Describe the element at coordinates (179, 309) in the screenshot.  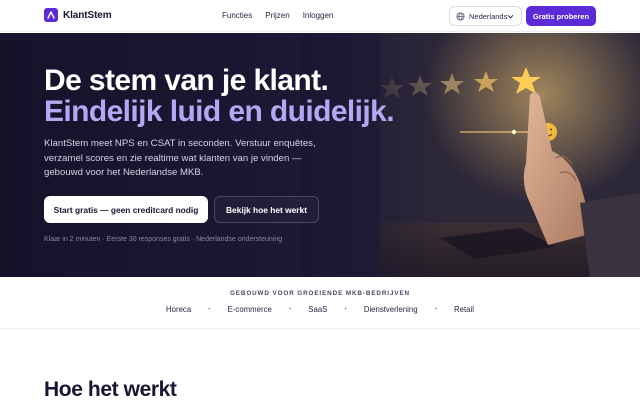
I see `sector-item-horeca: Horeca` at that location.